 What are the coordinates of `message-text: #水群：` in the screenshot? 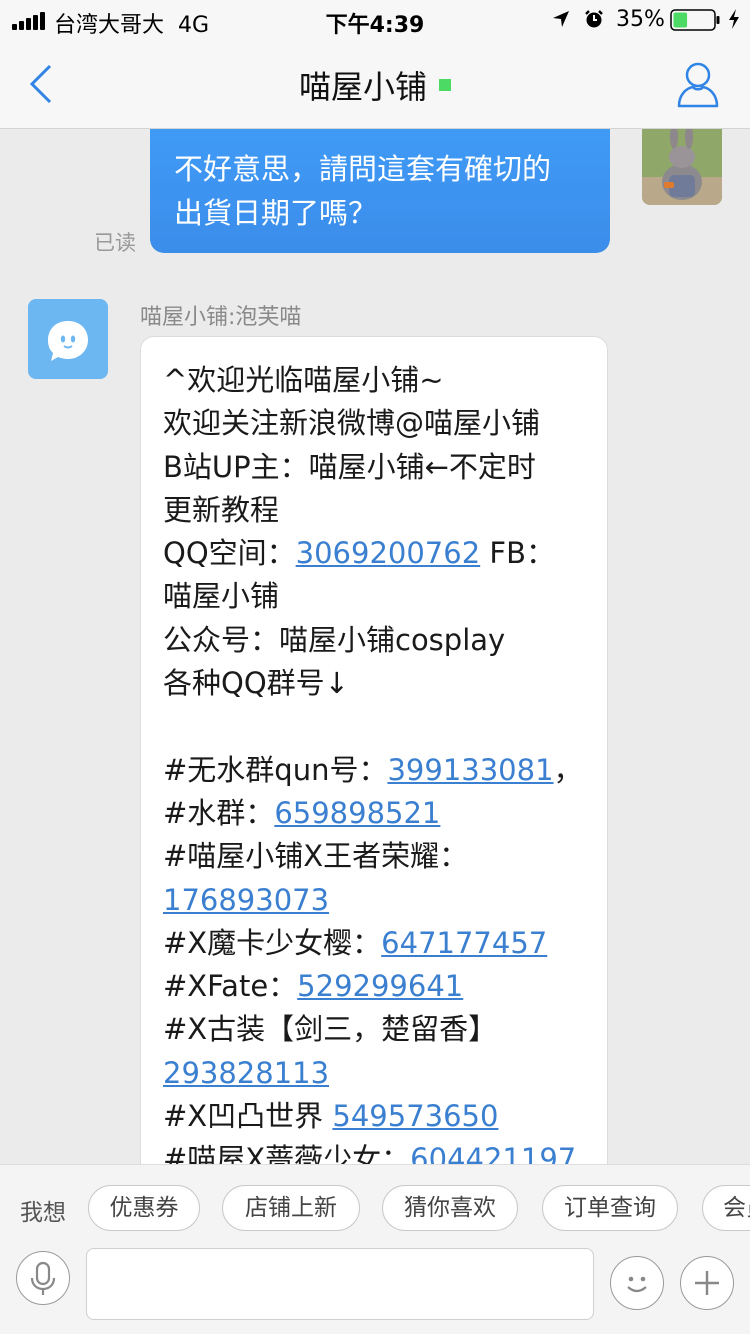 It's located at (219, 812).